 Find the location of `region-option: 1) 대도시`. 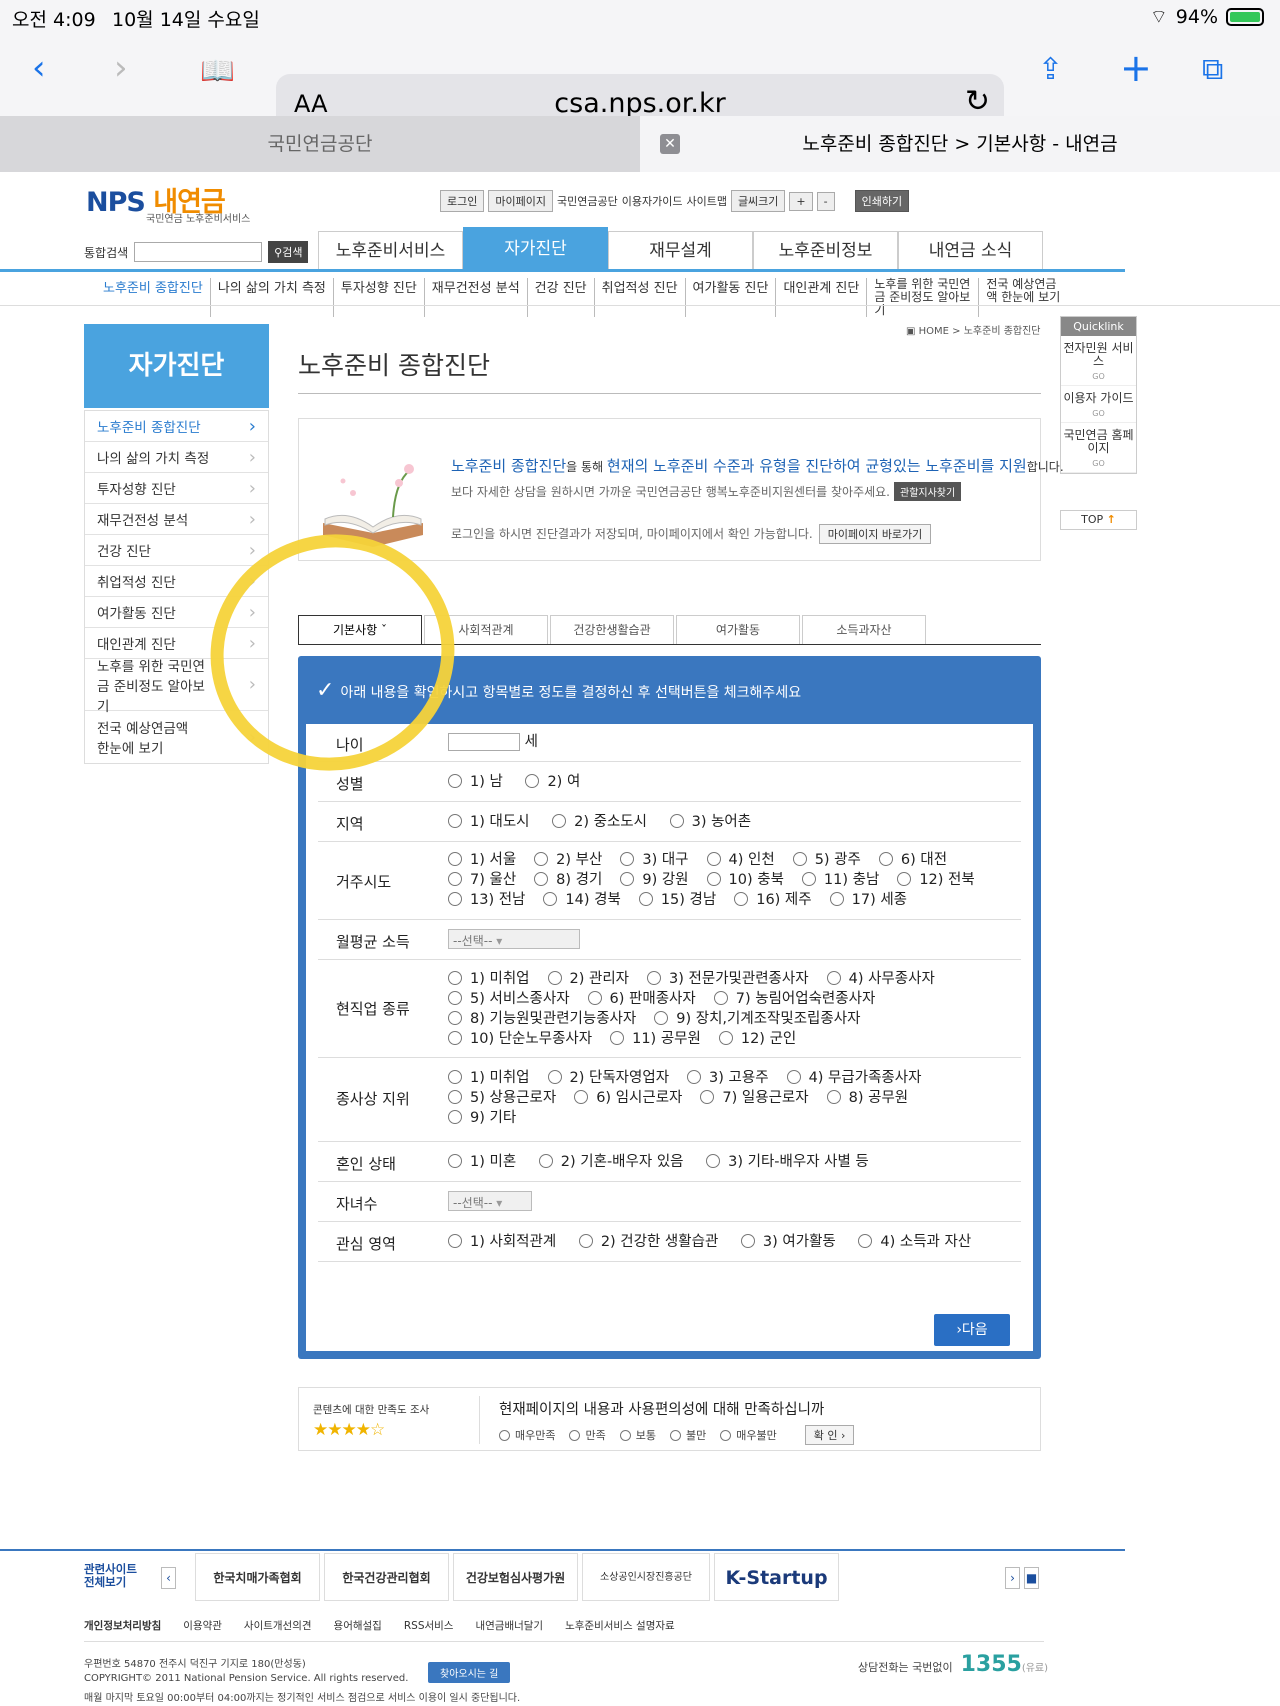

region-option: 1) 대도시 is located at coordinates (489, 822).